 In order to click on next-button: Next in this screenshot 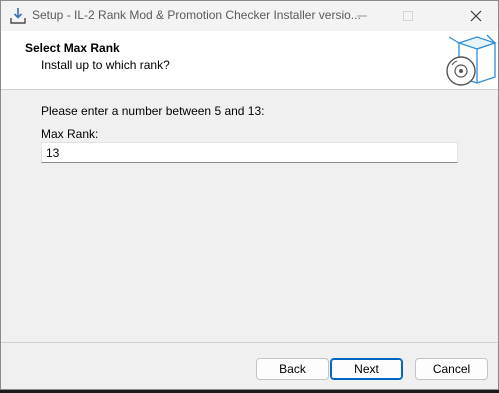, I will do `click(366, 369)`.